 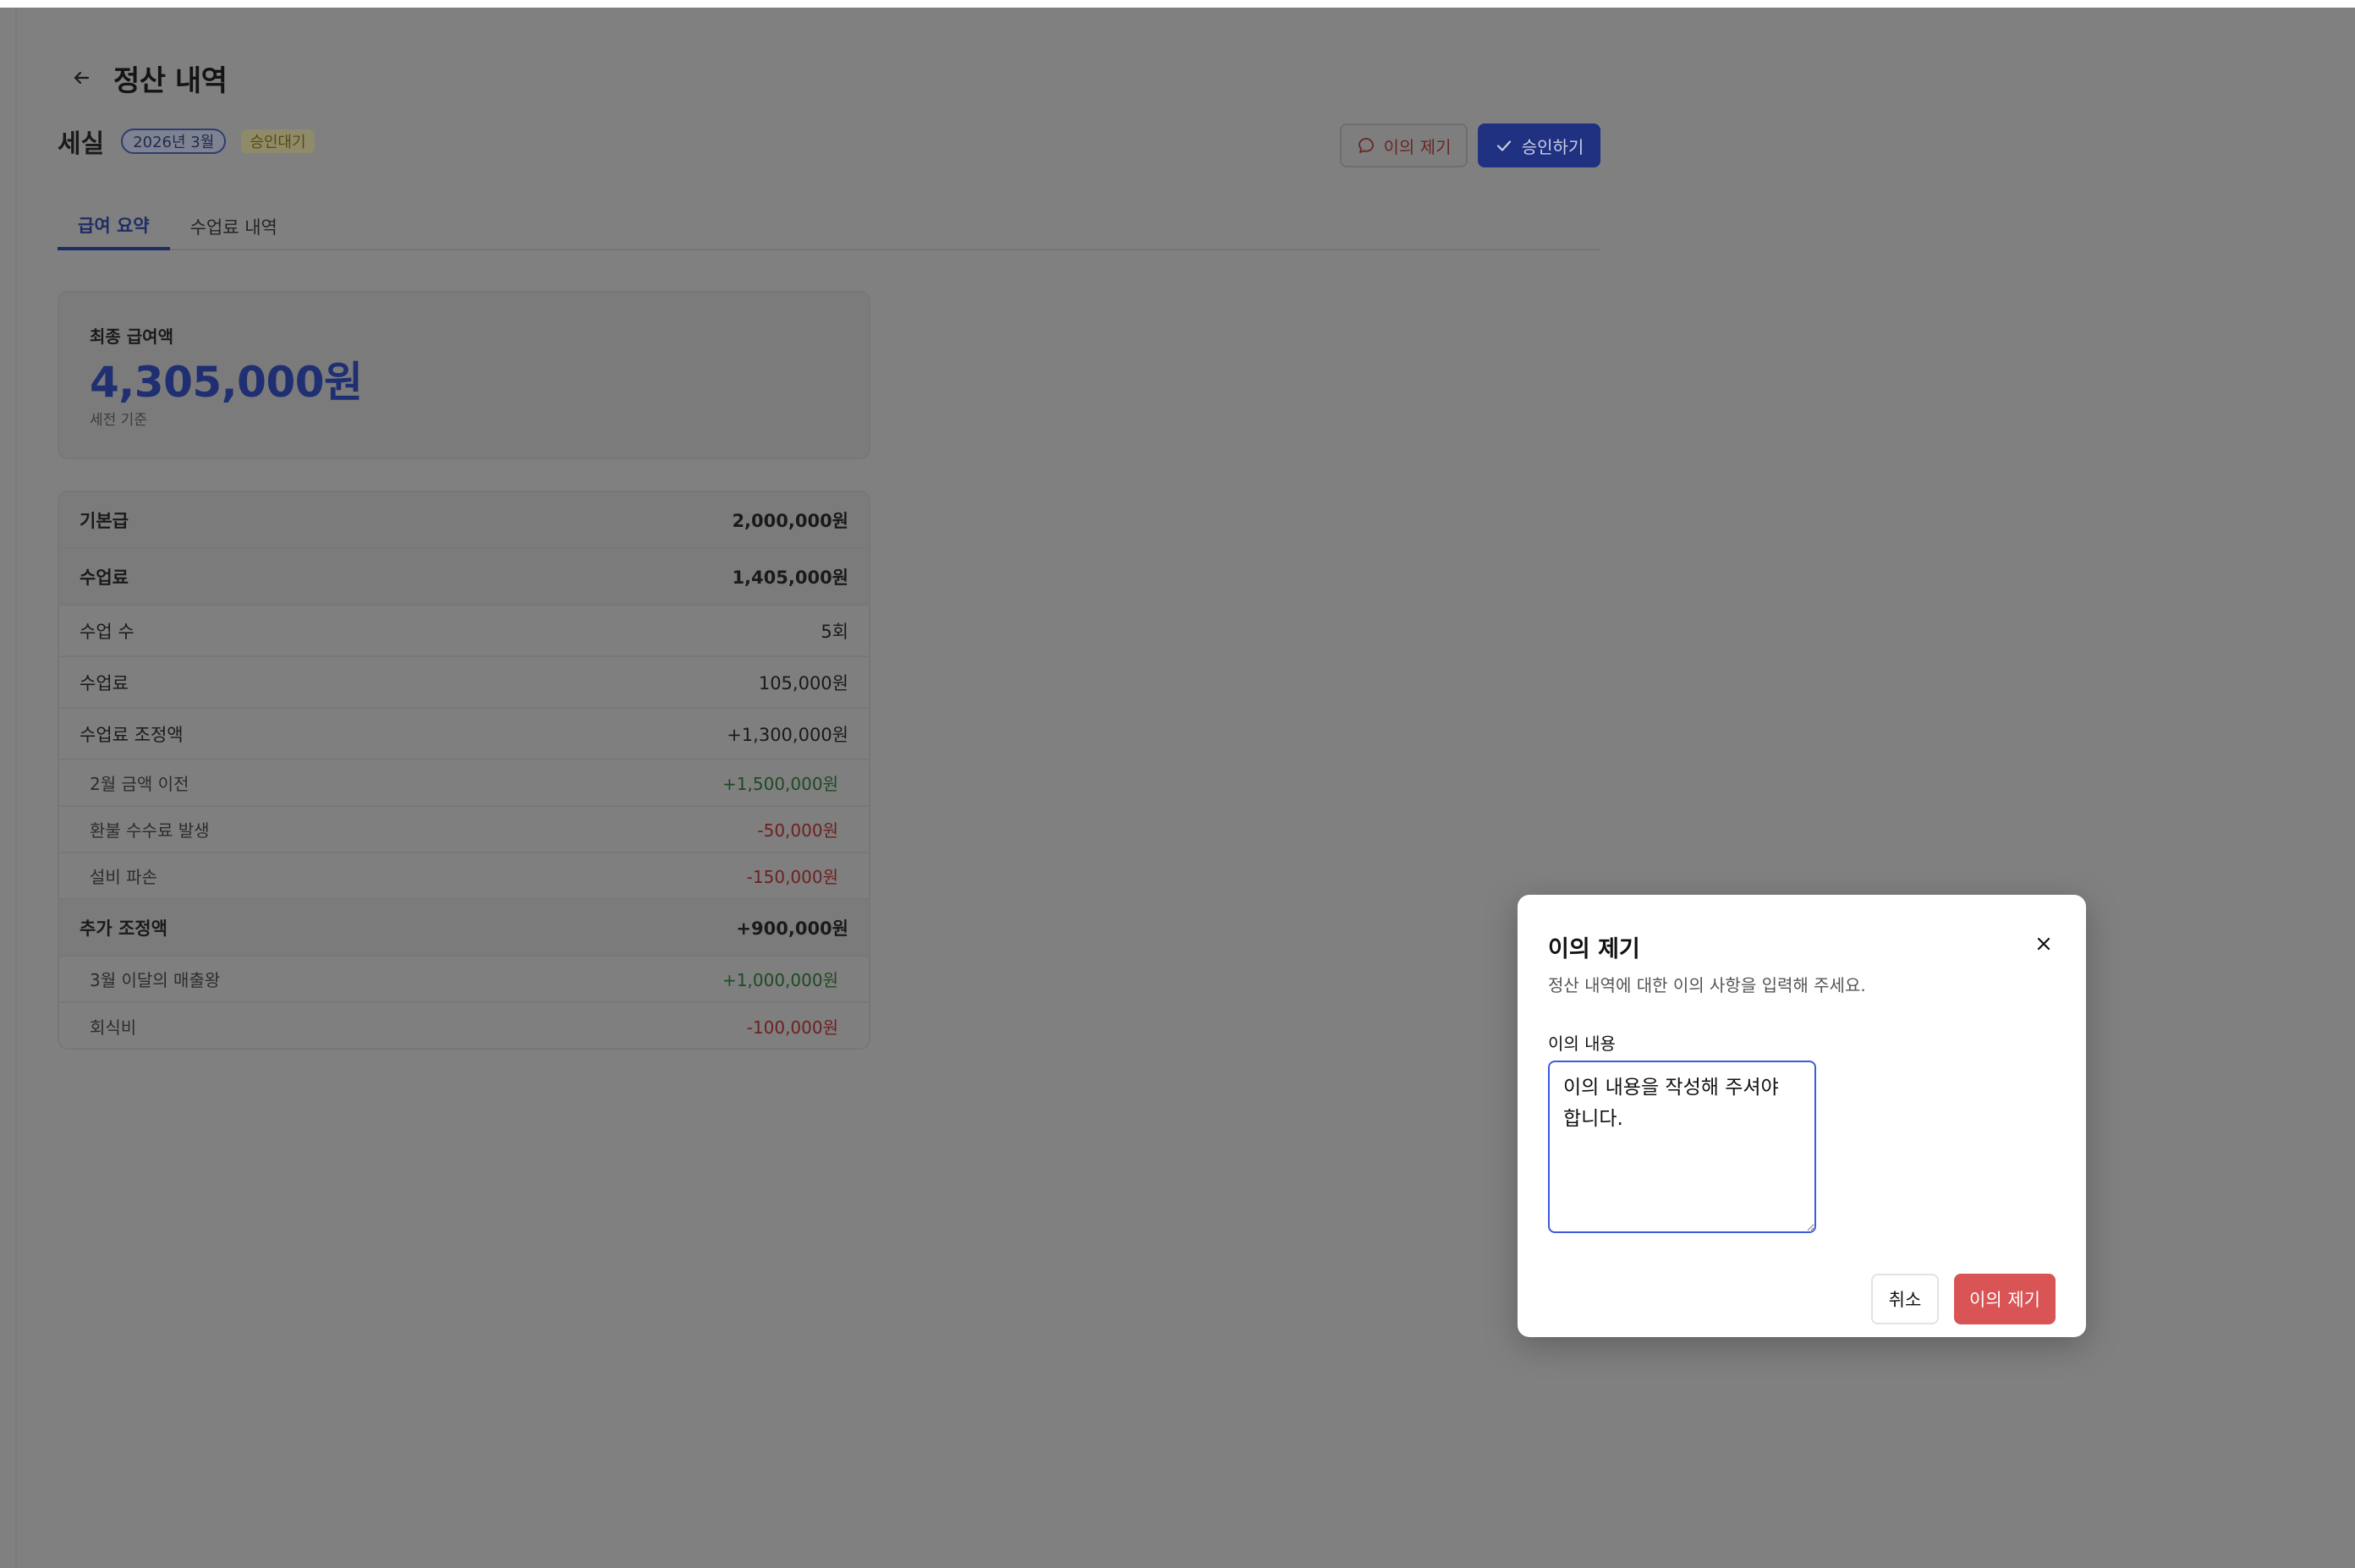 What do you see at coordinates (464, 375) in the screenshot?
I see `final-salary-card: 최종 급여액 4,305,000원 세전 기준` at bounding box center [464, 375].